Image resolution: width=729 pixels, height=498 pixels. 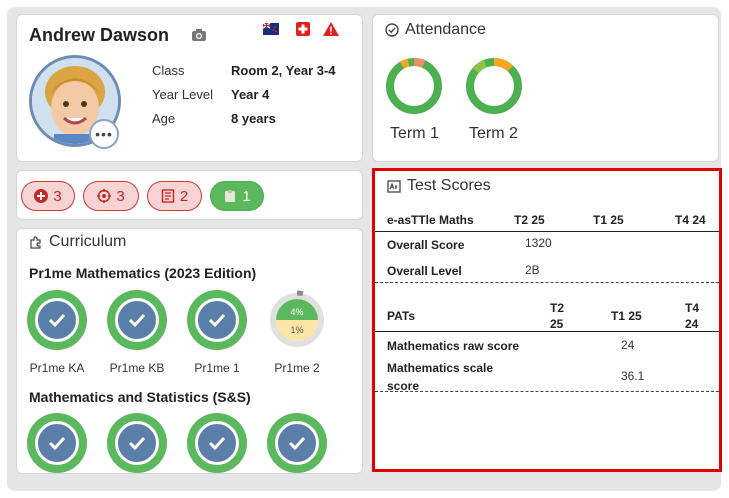 What do you see at coordinates (137, 368) in the screenshot?
I see `course-label-kb: Pr1me KB` at bounding box center [137, 368].